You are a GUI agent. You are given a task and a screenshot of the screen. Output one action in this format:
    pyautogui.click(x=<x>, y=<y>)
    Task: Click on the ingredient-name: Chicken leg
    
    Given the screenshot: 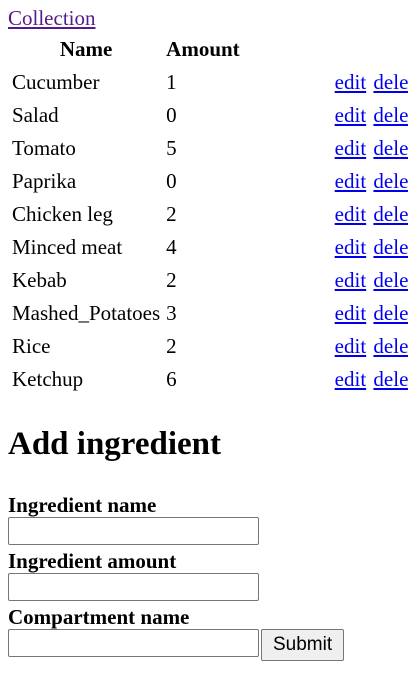 What is the action you would take?
    pyautogui.click(x=62, y=213)
    